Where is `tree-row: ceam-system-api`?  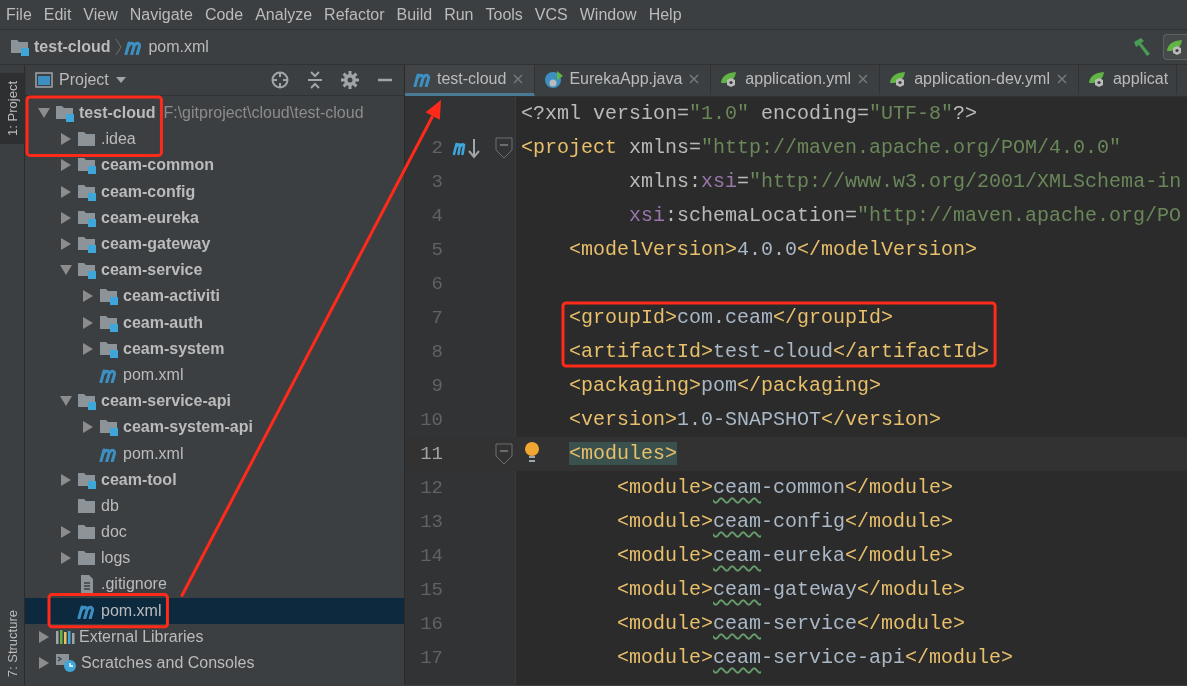 tree-row: ceam-system-api is located at coordinates (214, 427).